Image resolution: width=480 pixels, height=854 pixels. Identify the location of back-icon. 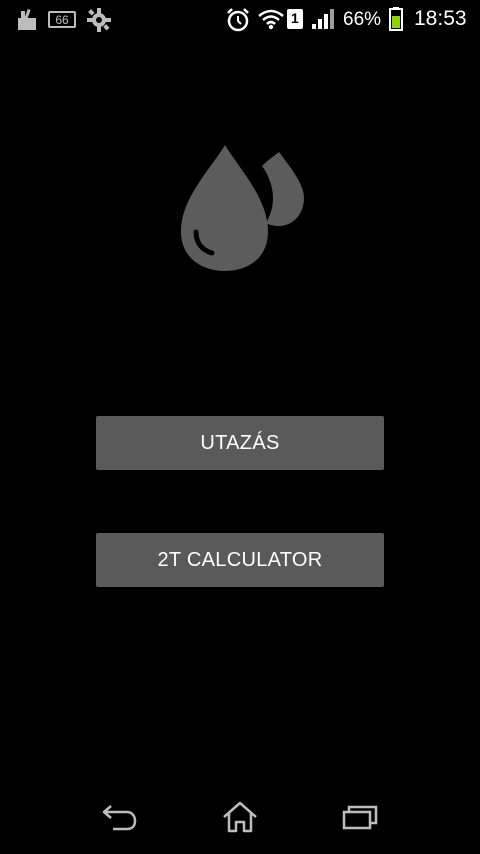
(120, 819).